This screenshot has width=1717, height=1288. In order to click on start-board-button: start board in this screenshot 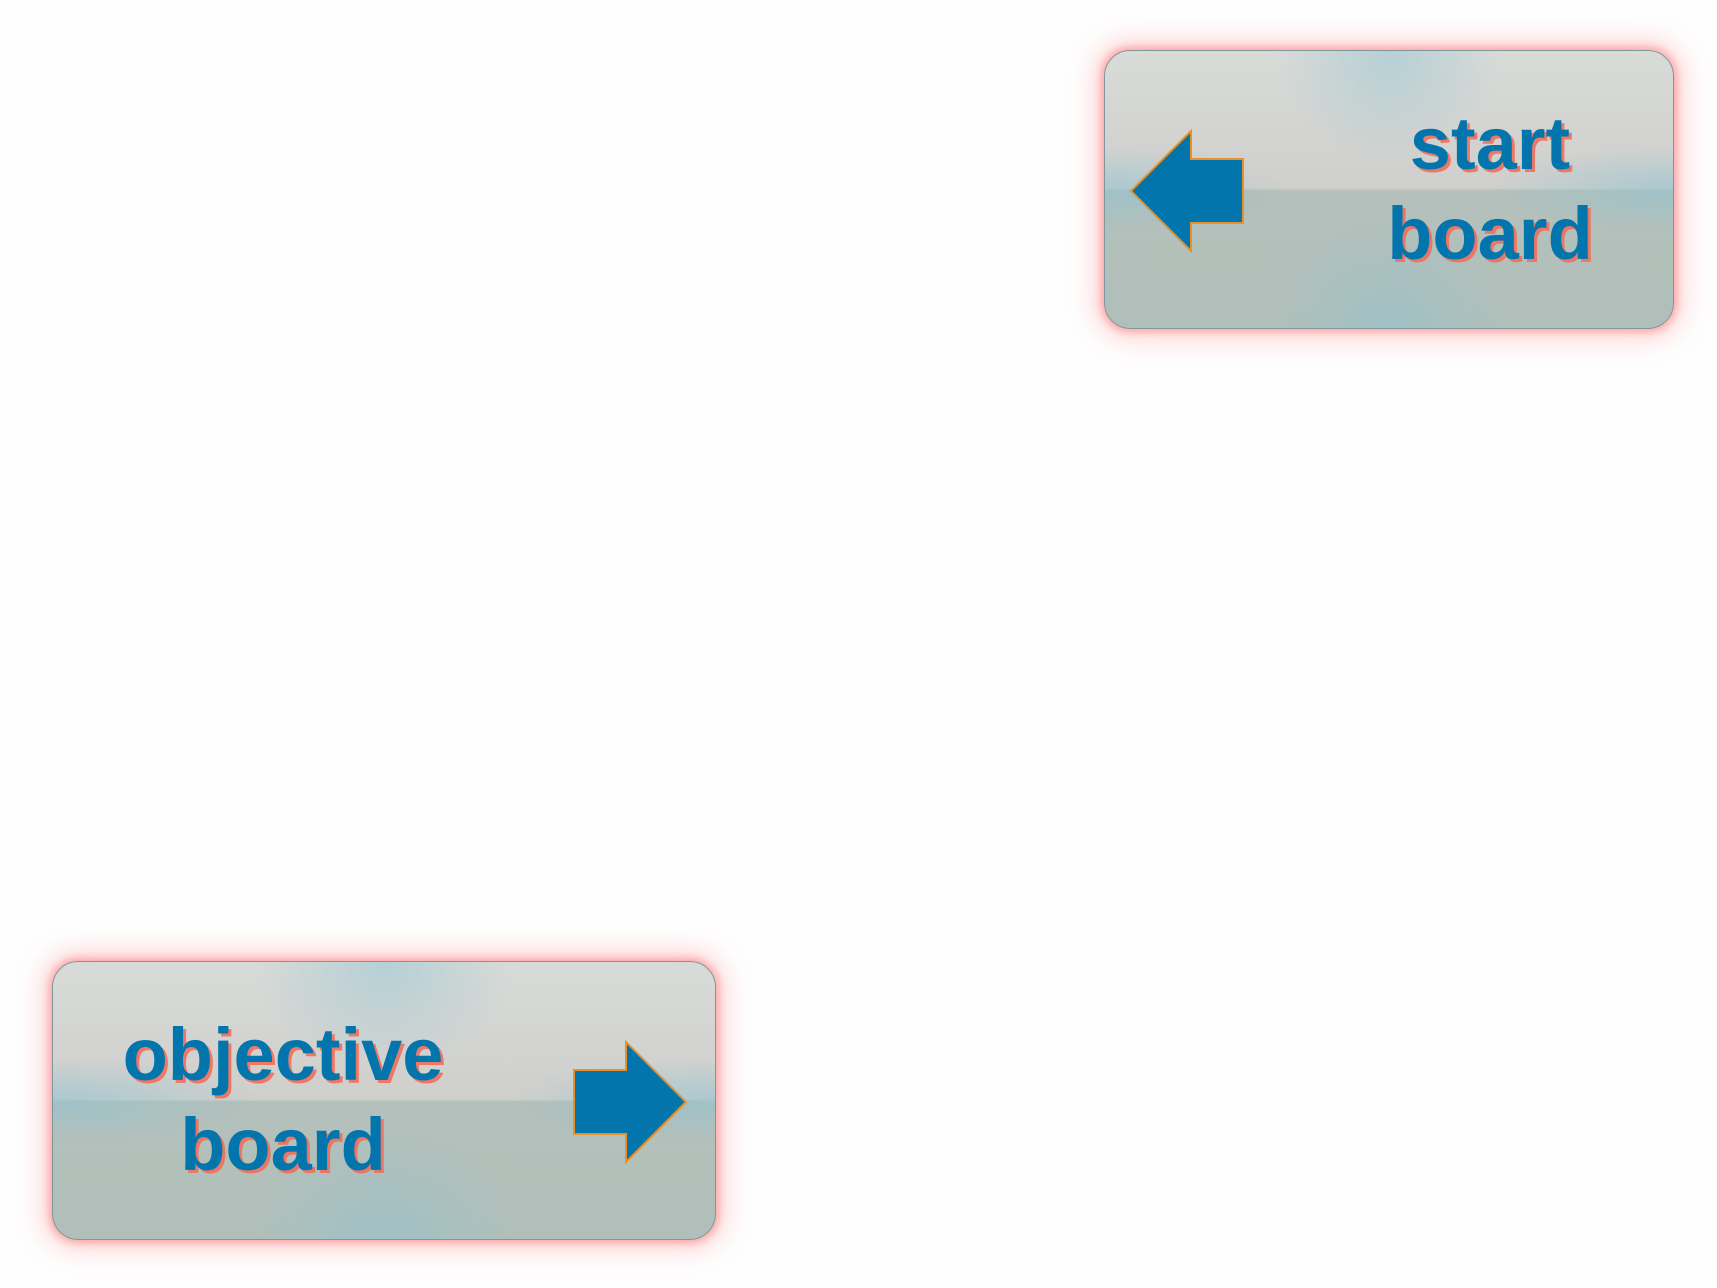, I will do `click(1389, 189)`.